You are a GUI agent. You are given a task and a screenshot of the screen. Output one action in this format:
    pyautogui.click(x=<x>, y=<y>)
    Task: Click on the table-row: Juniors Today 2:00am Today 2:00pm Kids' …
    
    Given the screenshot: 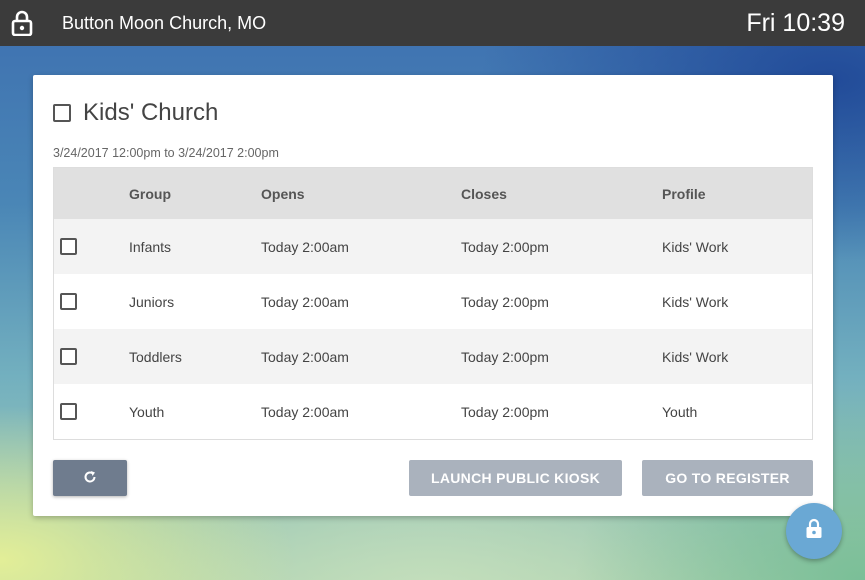 What is the action you would take?
    pyautogui.click(x=433, y=301)
    